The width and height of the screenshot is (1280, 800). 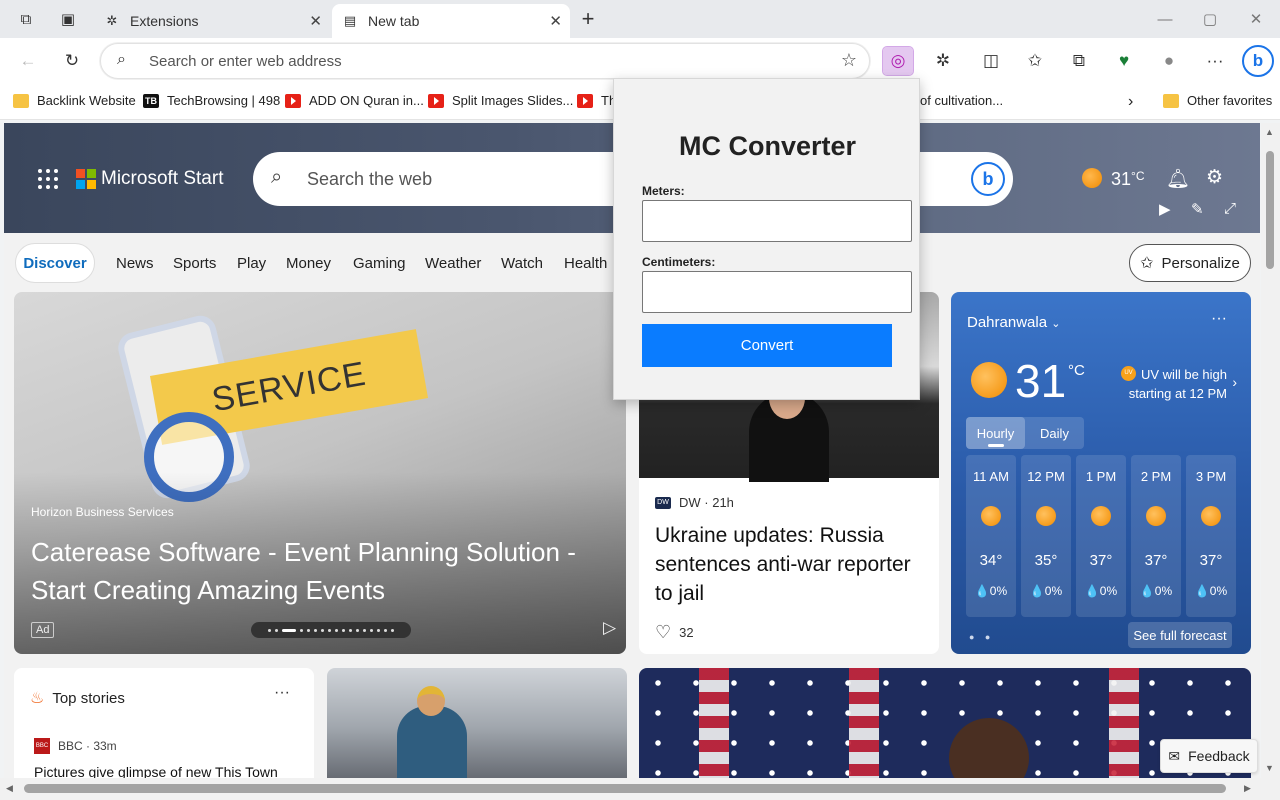 I want to click on chevron-right-icon: ›, so click(x=1234, y=382).